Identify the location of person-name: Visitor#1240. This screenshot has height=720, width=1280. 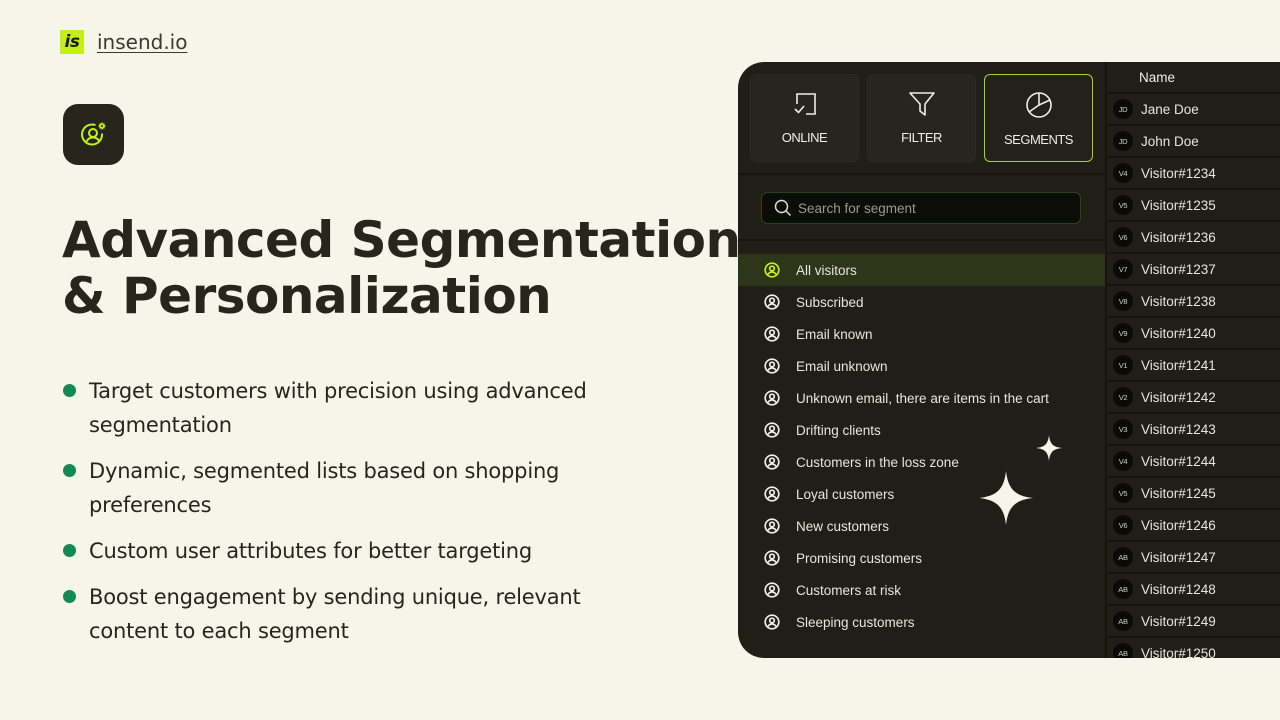
(1178, 333).